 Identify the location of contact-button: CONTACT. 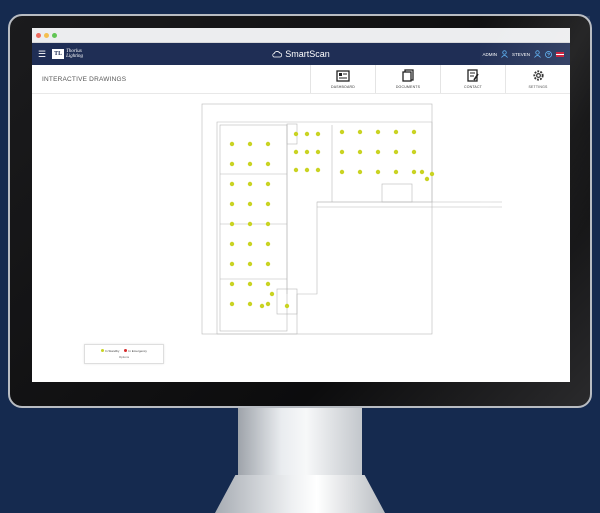
(472, 79).